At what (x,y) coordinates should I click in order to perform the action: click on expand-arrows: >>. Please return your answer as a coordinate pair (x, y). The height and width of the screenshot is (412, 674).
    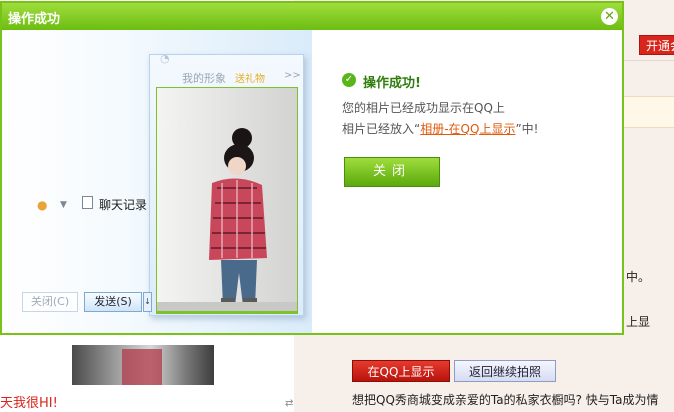
    Looking at the image, I should click on (292, 75).